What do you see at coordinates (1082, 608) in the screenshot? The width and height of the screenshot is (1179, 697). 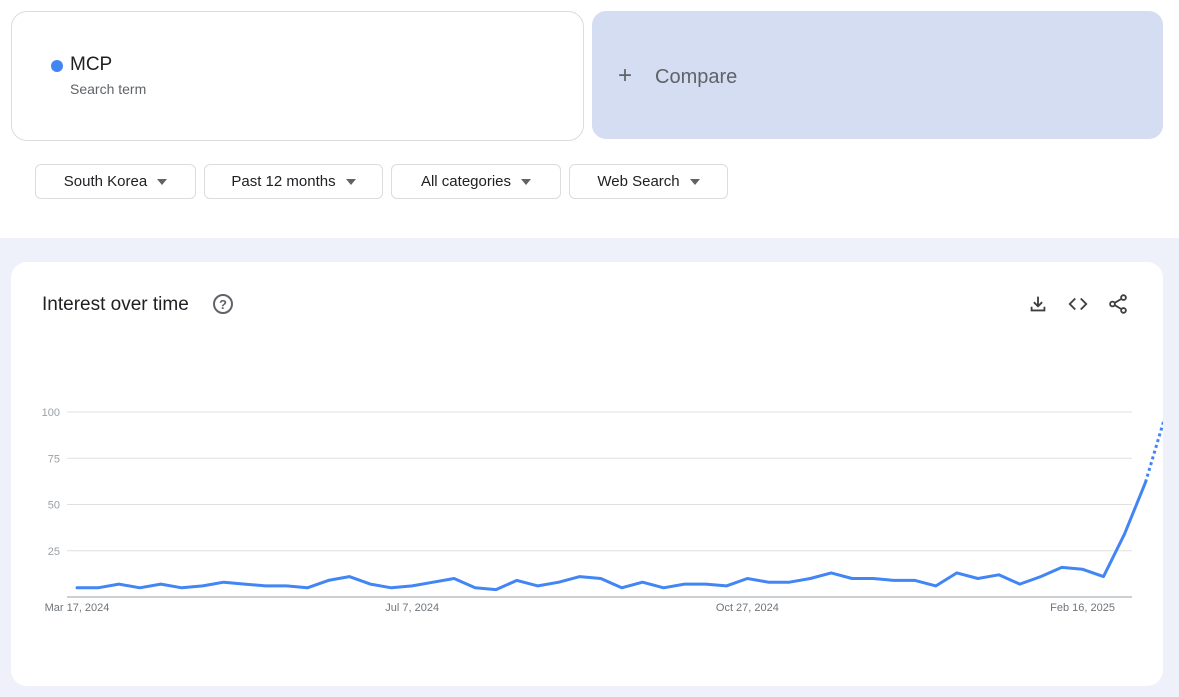 I see `x-tick-label: Feb 16, 2025` at bounding box center [1082, 608].